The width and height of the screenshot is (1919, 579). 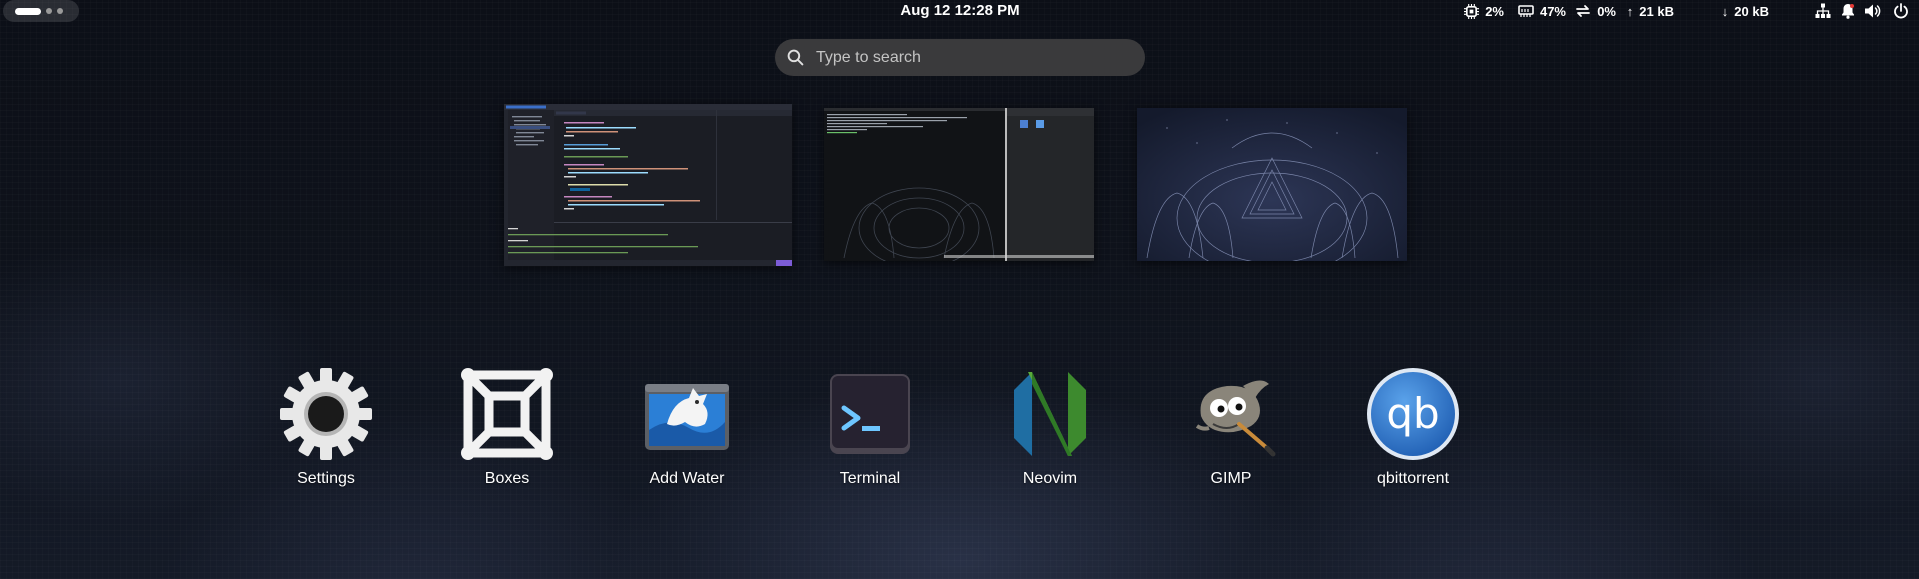 I want to click on search-entry, so click(x=960, y=57).